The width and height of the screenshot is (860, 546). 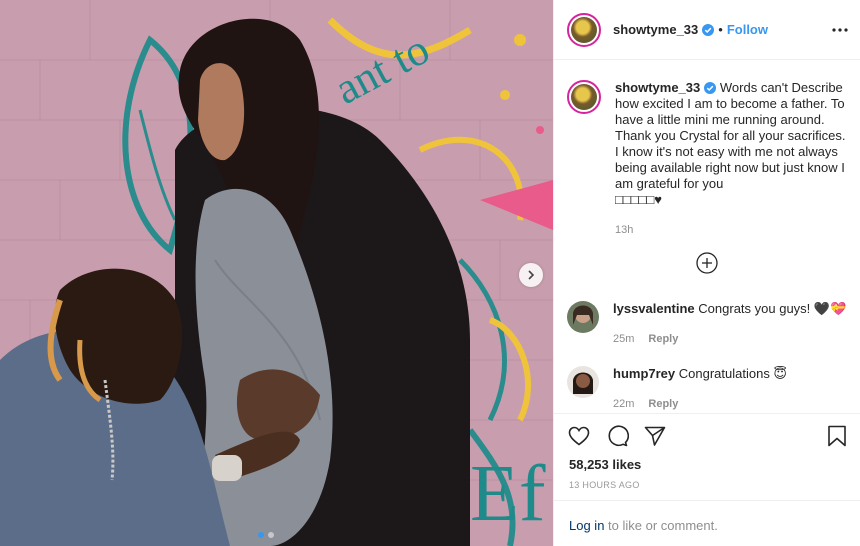 What do you see at coordinates (732, 339) in the screenshot?
I see `comment-meta: 25m Reply` at bounding box center [732, 339].